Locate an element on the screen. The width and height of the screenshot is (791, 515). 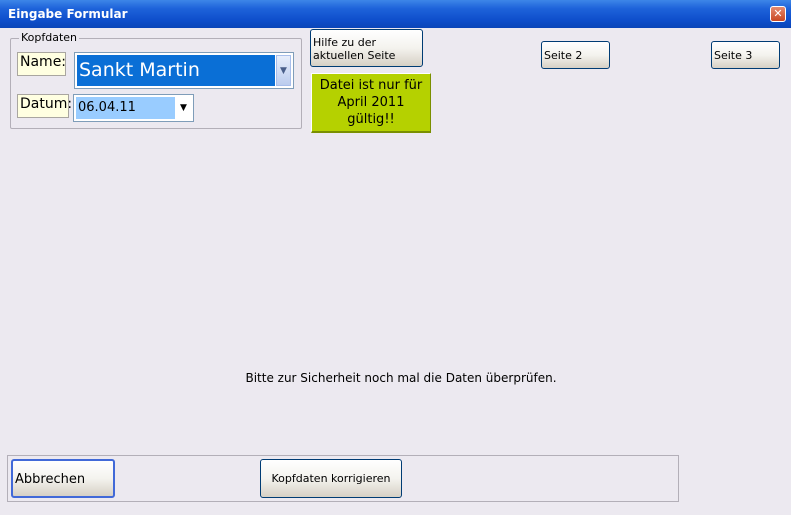
help-button-line1: Hilfe zu der is located at coordinates (345, 42).